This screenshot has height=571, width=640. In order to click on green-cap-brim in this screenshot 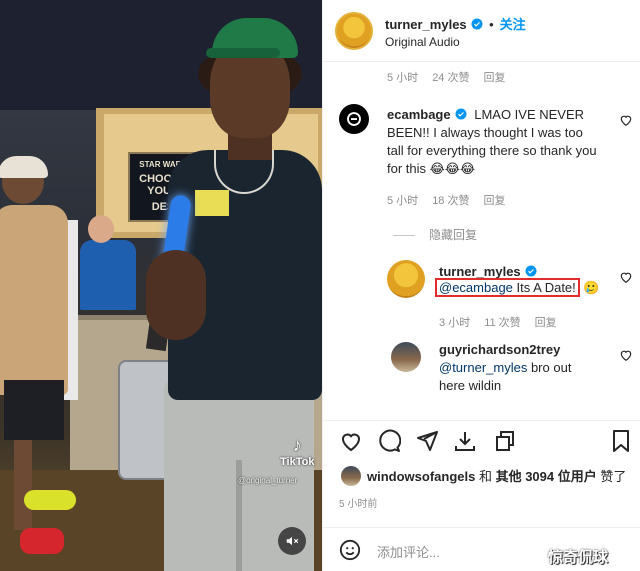, I will do `click(243, 53)`.